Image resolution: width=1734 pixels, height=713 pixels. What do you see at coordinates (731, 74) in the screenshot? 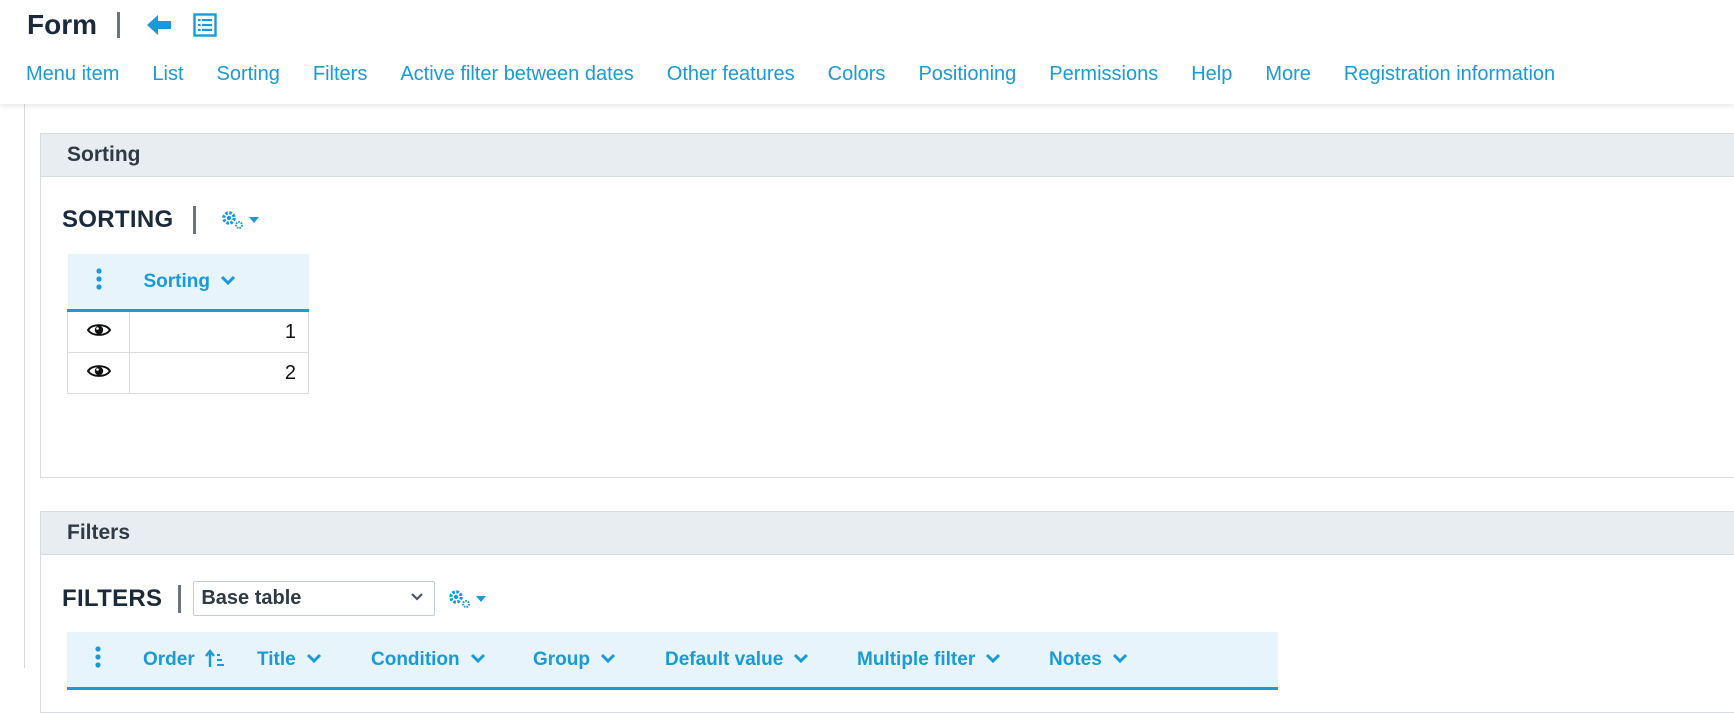
I see `nav-item-other-features: Other features` at bounding box center [731, 74].